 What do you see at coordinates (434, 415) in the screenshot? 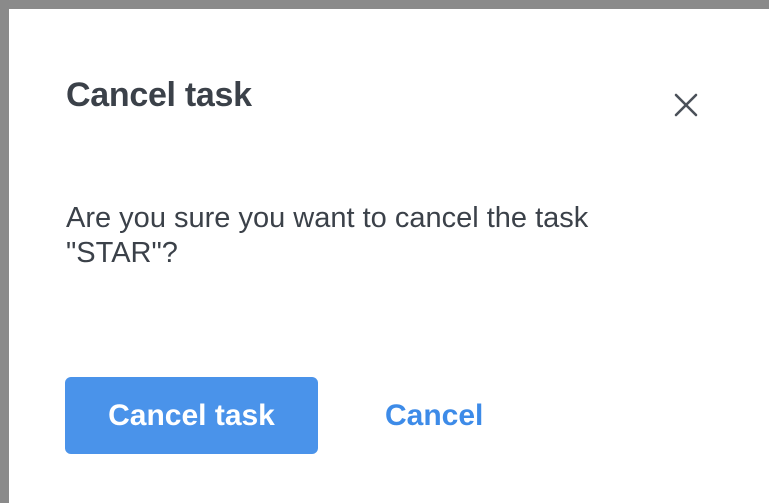
I see `cancel-button: Cancel` at bounding box center [434, 415].